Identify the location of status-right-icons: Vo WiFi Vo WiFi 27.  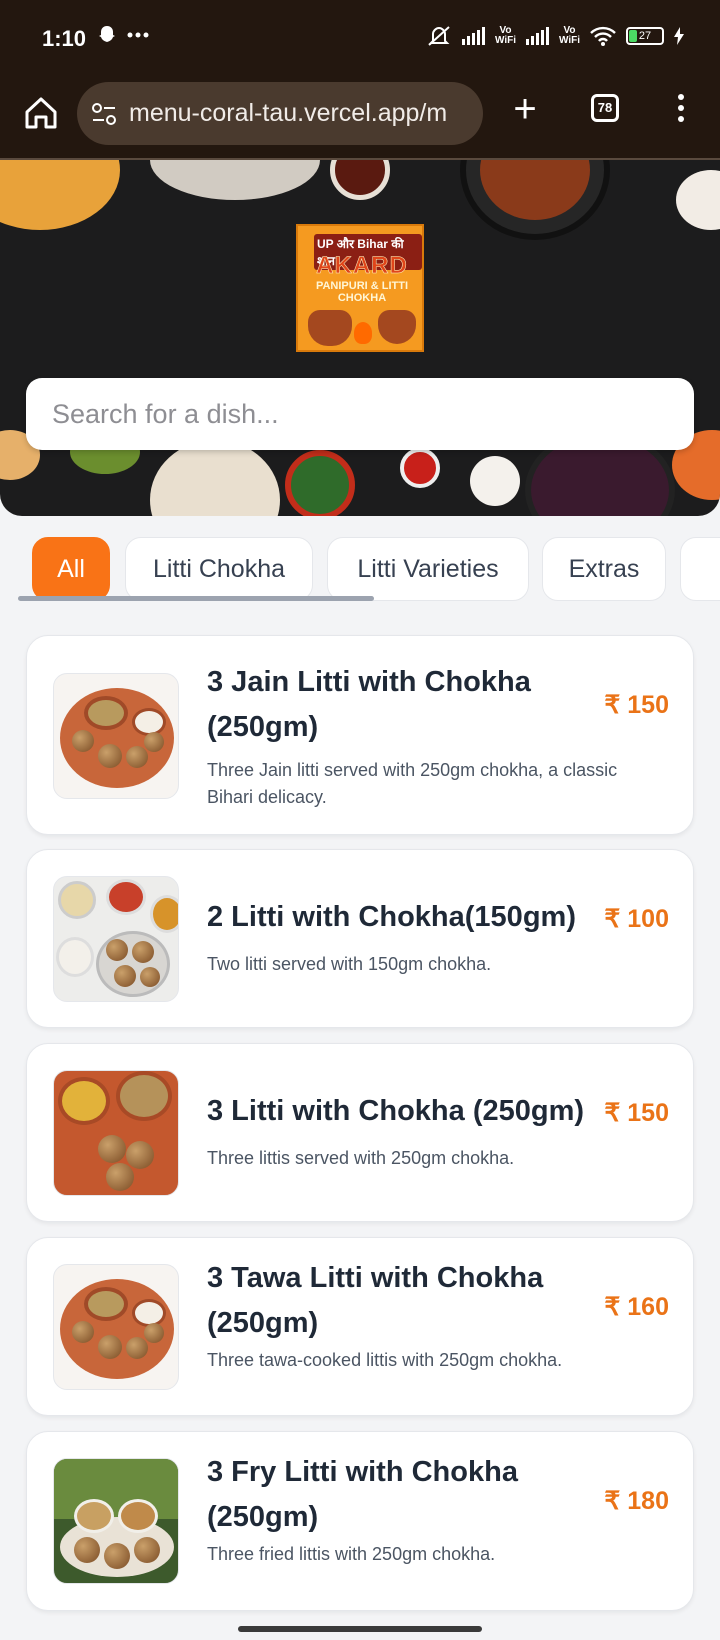
(555, 36).